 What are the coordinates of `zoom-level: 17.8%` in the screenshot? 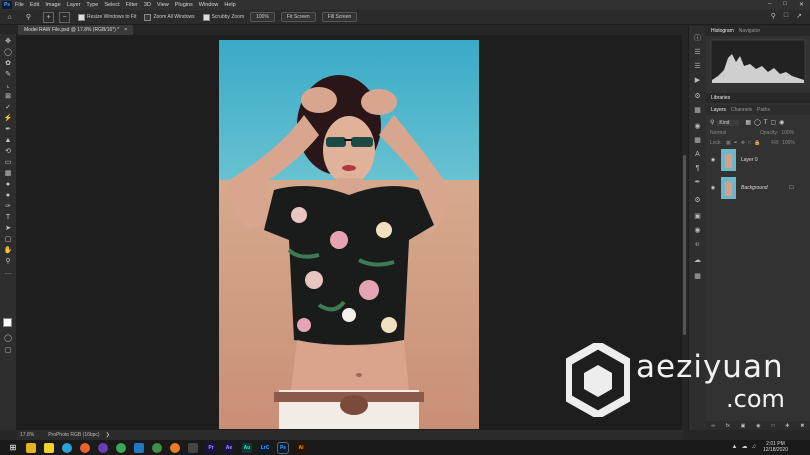 It's located at (27, 435).